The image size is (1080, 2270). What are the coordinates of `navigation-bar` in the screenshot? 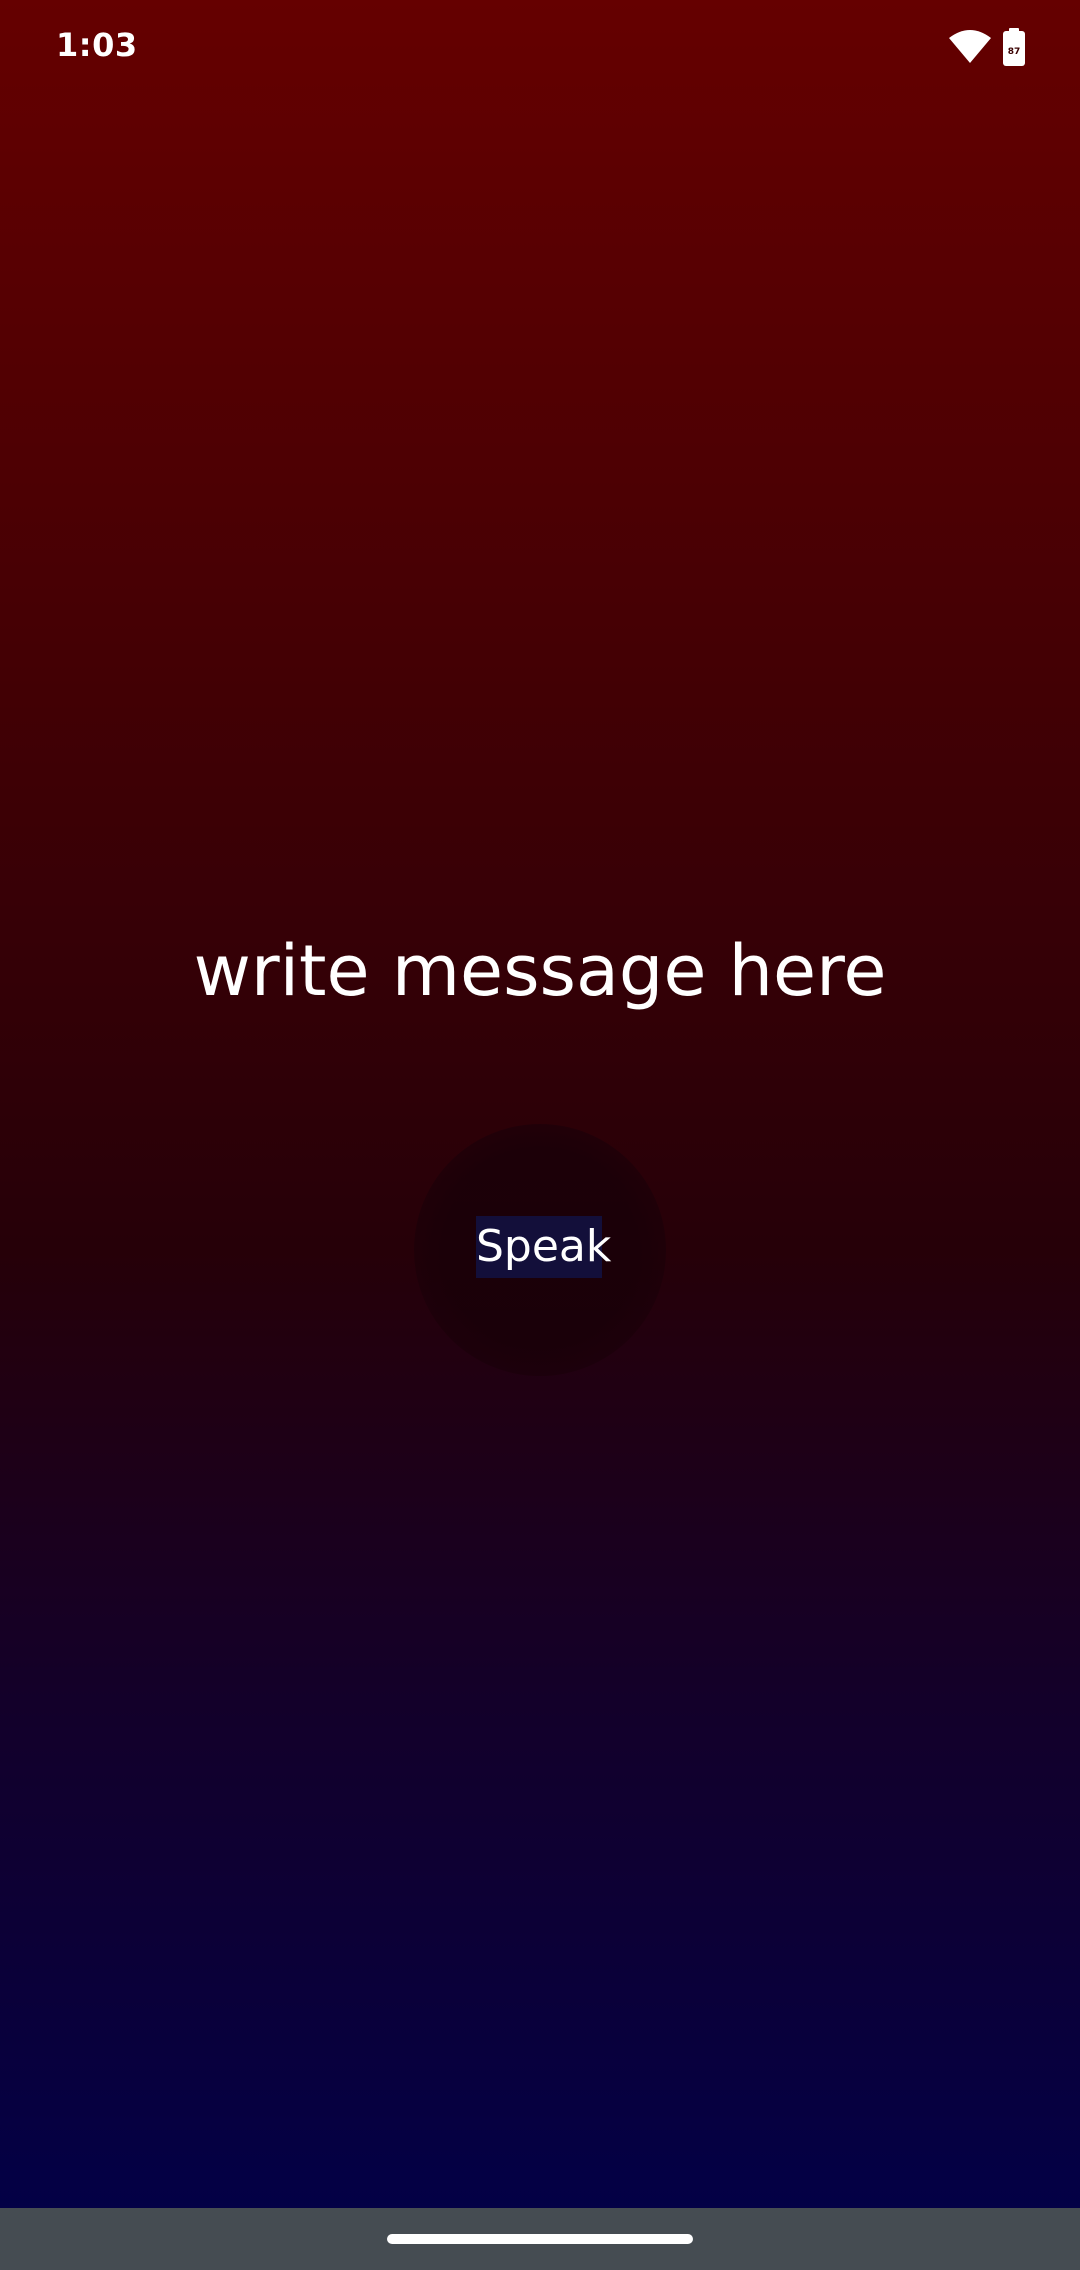 It's located at (540, 2239).